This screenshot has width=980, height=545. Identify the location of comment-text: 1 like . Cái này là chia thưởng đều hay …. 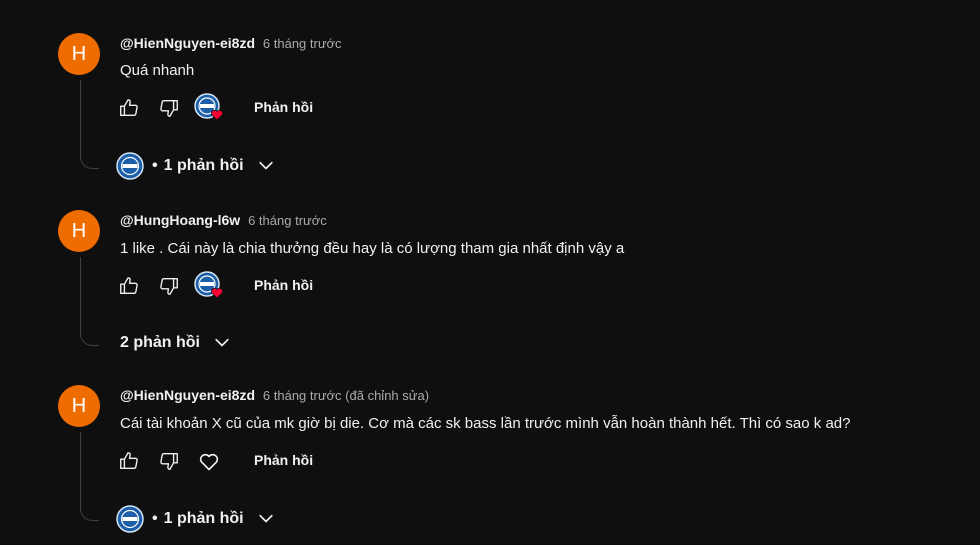
(372, 248).